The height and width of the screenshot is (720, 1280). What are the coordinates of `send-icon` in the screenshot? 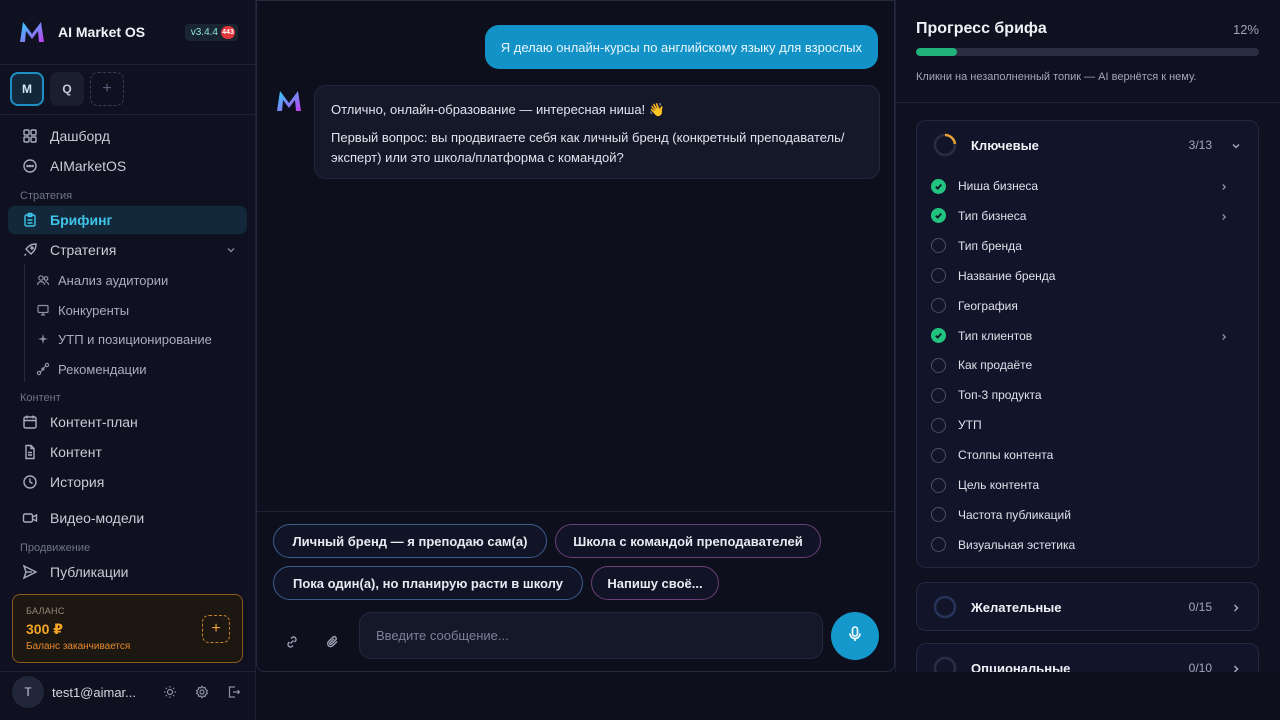 It's located at (30, 572).